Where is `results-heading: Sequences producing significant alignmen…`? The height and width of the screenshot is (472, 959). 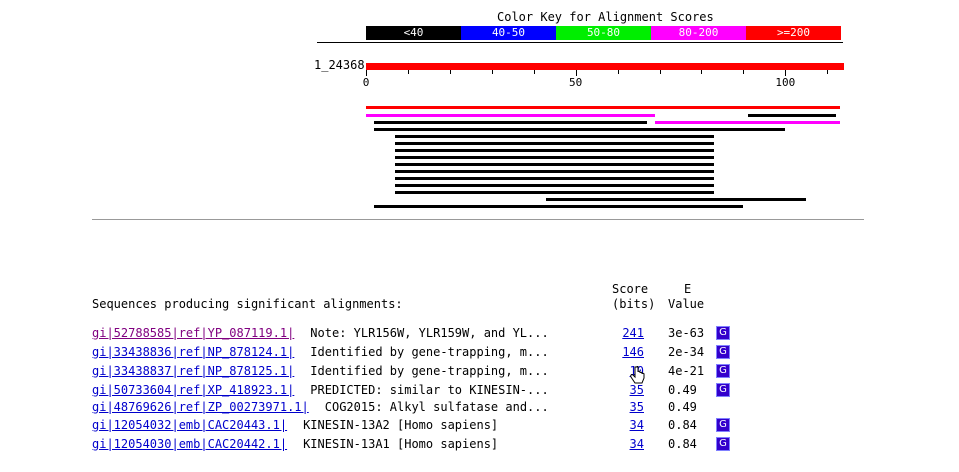 results-heading: Sequences producing significant alignmen… is located at coordinates (247, 304).